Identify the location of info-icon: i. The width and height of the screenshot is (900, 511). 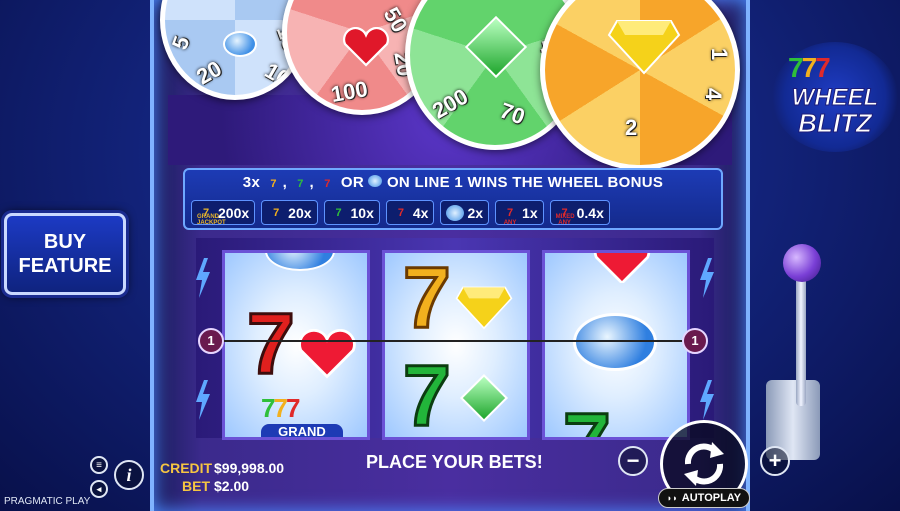
(129, 474).